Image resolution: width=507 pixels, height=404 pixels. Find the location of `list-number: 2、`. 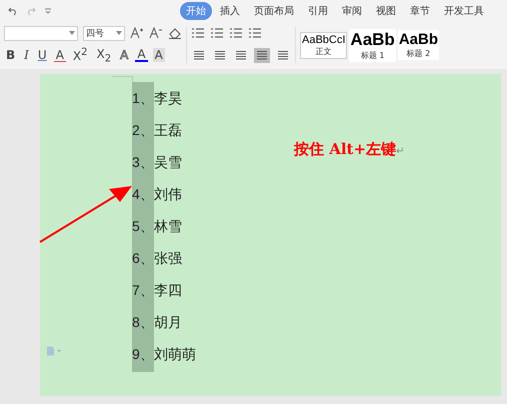

list-number: 2、 is located at coordinates (143, 131).